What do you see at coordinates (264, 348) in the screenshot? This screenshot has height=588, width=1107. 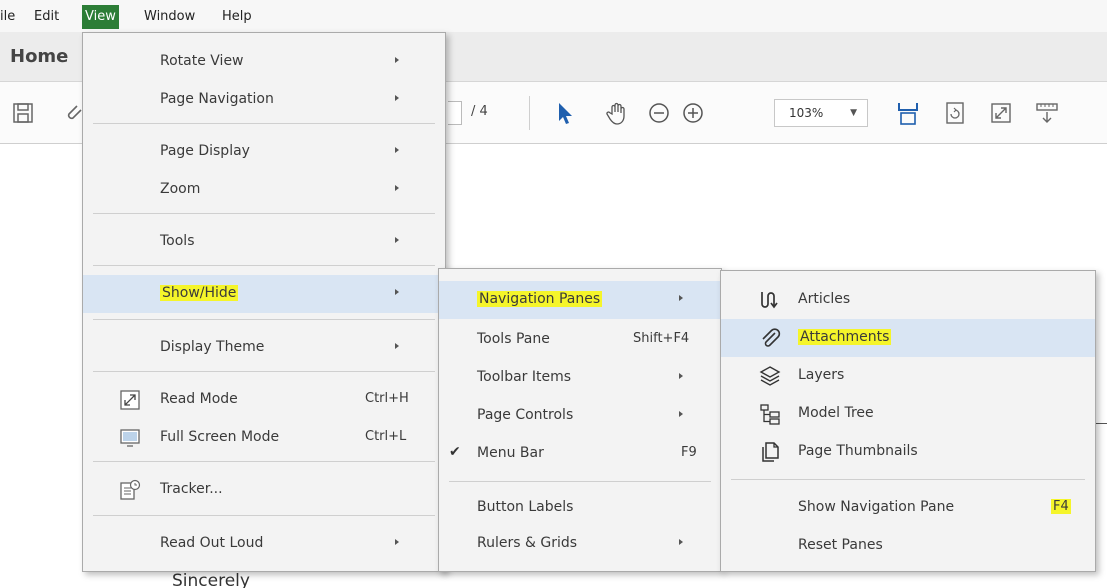 I see `menu-item-display-theme: Display Theme` at bounding box center [264, 348].